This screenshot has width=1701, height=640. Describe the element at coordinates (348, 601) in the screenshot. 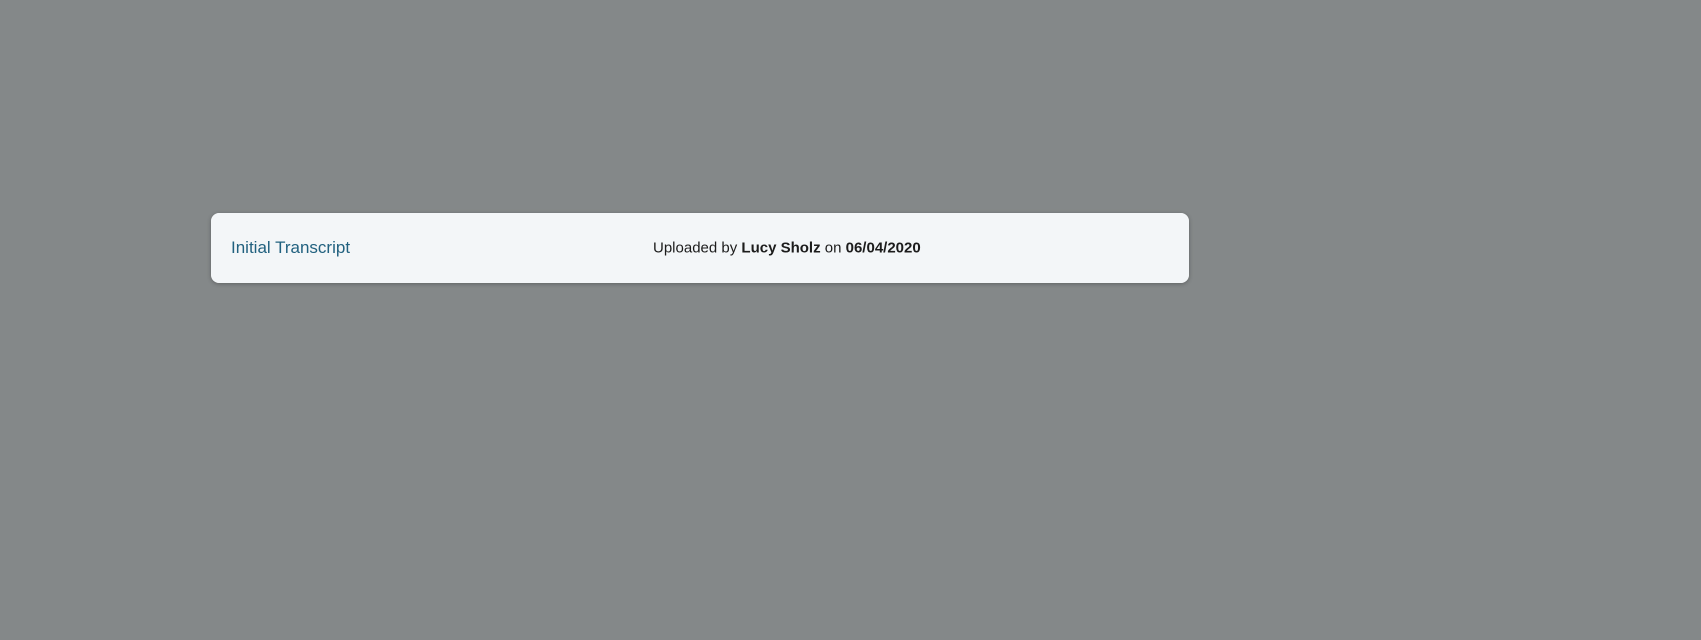

I see `recommendations-section-title: Recommendations` at that location.